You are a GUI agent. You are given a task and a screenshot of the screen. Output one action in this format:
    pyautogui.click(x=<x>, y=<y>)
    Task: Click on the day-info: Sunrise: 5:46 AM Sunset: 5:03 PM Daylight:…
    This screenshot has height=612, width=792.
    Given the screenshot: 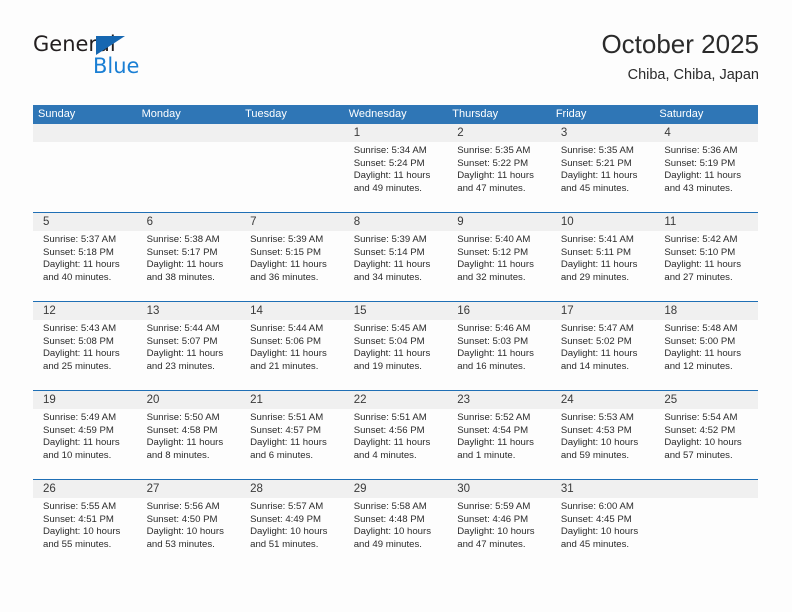 What is the action you would take?
    pyautogui.click(x=499, y=348)
    